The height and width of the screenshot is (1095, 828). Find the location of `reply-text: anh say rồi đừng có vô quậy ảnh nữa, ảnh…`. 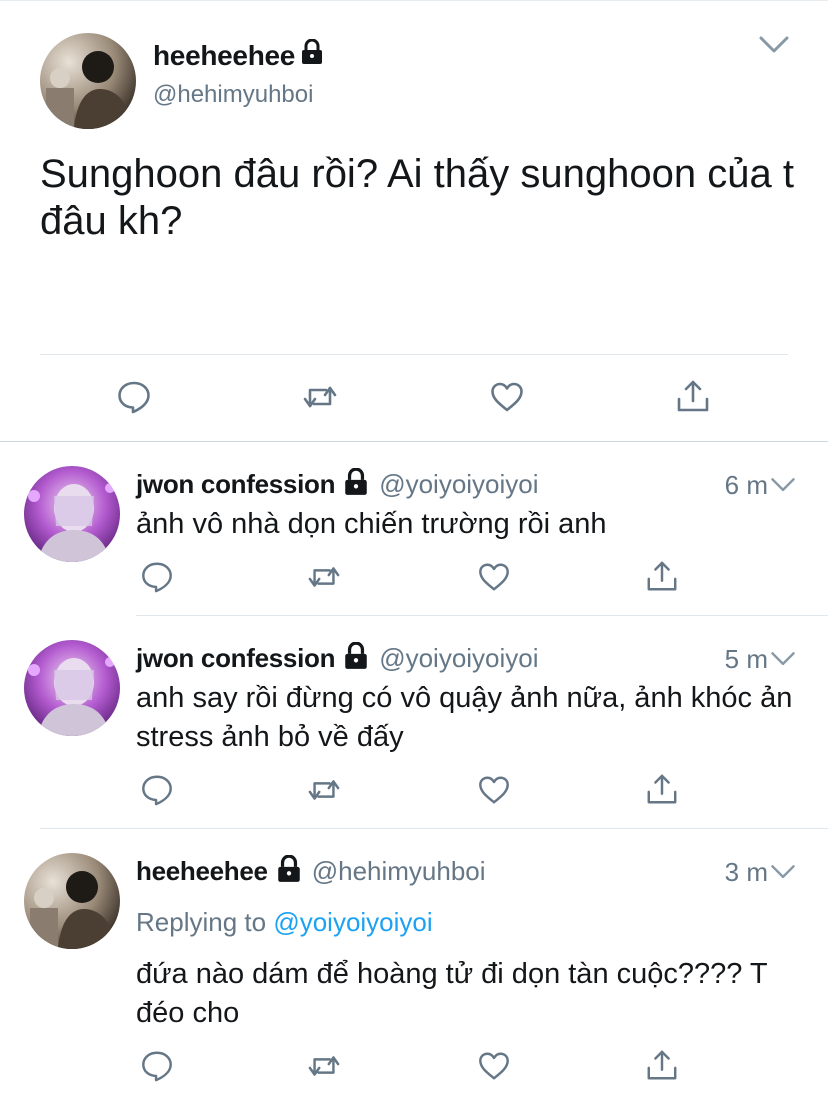

reply-text: anh say rồi đừng có vô quậy ảnh nữa, ảnh… is located at coordinates (464, 717).